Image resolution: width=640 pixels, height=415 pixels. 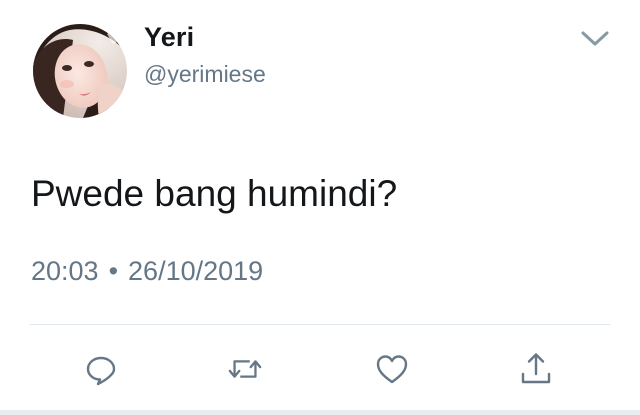 What do you see at coordinates (196, 271) in the screenshot?
I see `tweet-date: 26/10/2019` at bounding box center [196, 271].